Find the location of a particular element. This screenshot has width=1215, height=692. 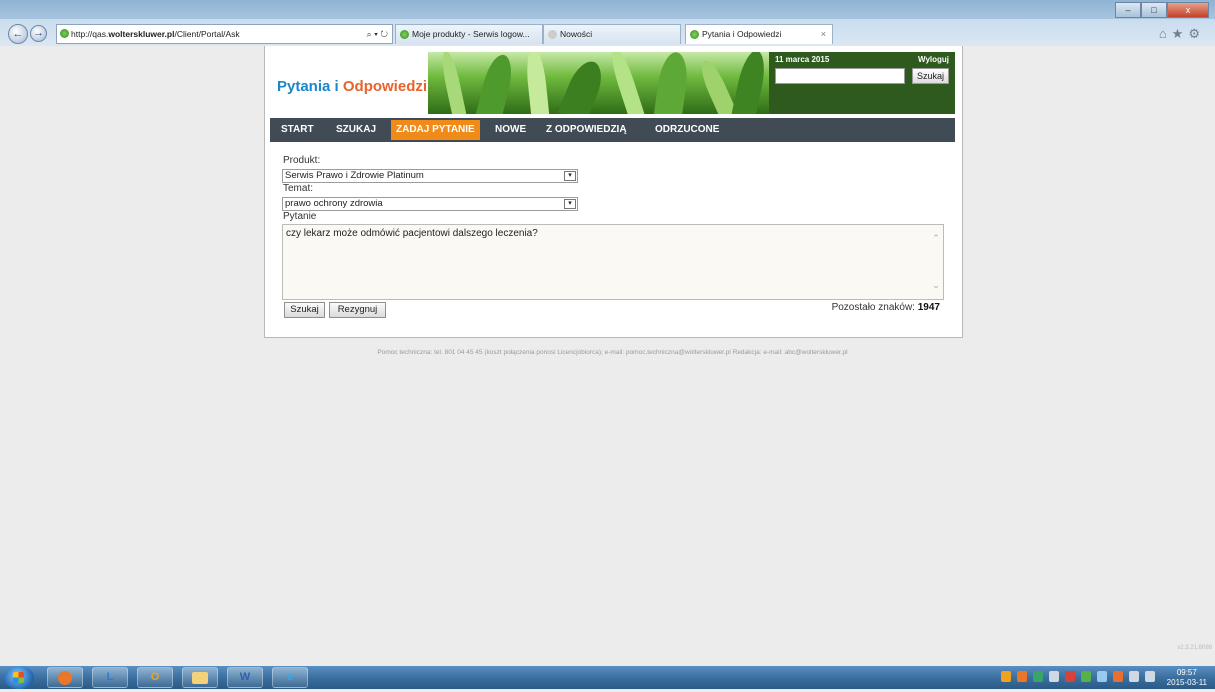

scroll-up-icon: ⌃ is located at coordinates (936, 238).